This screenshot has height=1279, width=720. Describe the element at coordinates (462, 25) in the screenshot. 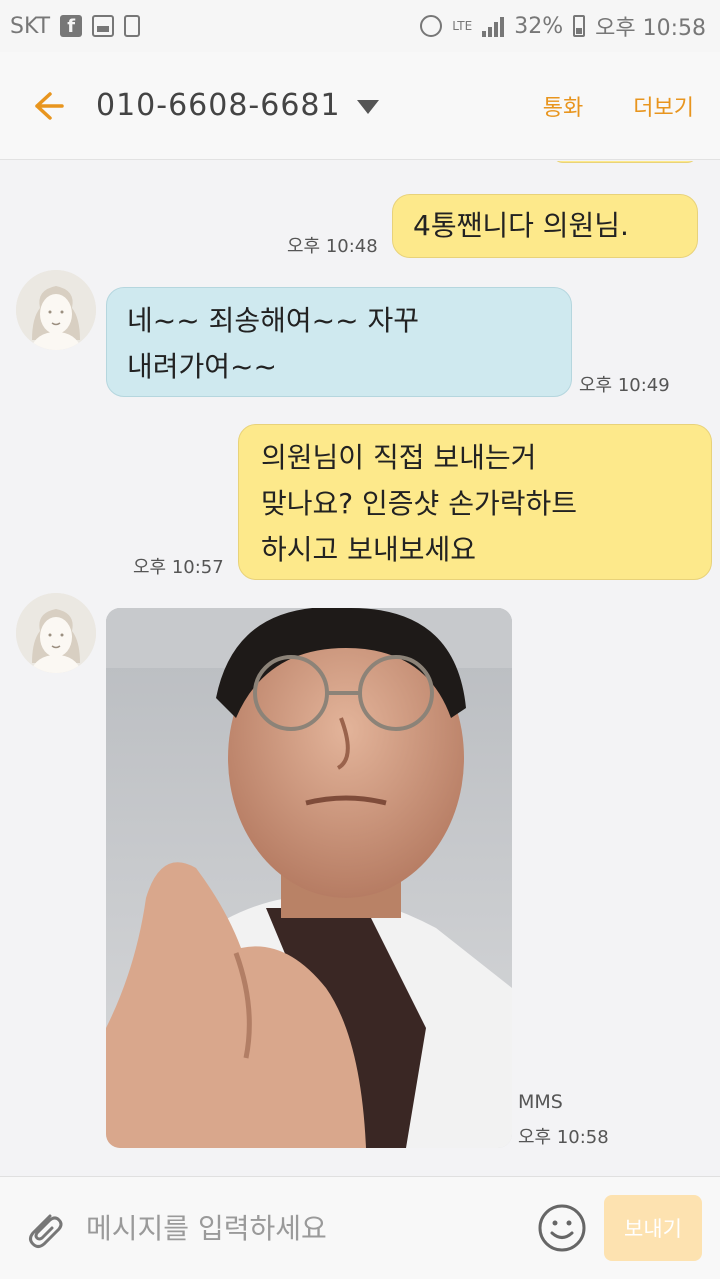

I see `network-label: LTE` at that location.